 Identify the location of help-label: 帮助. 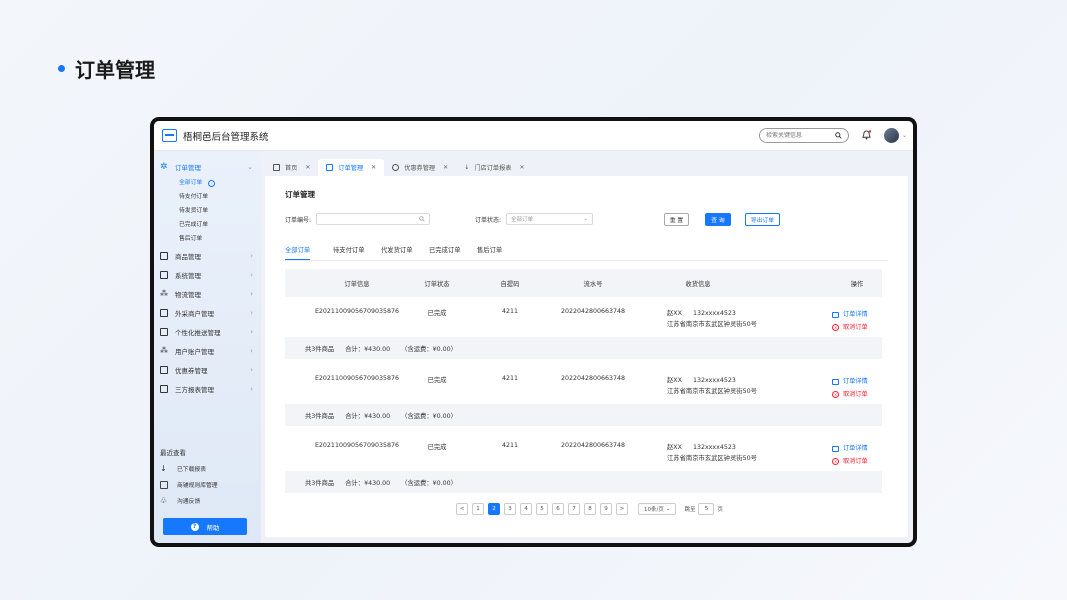
(213, 527).